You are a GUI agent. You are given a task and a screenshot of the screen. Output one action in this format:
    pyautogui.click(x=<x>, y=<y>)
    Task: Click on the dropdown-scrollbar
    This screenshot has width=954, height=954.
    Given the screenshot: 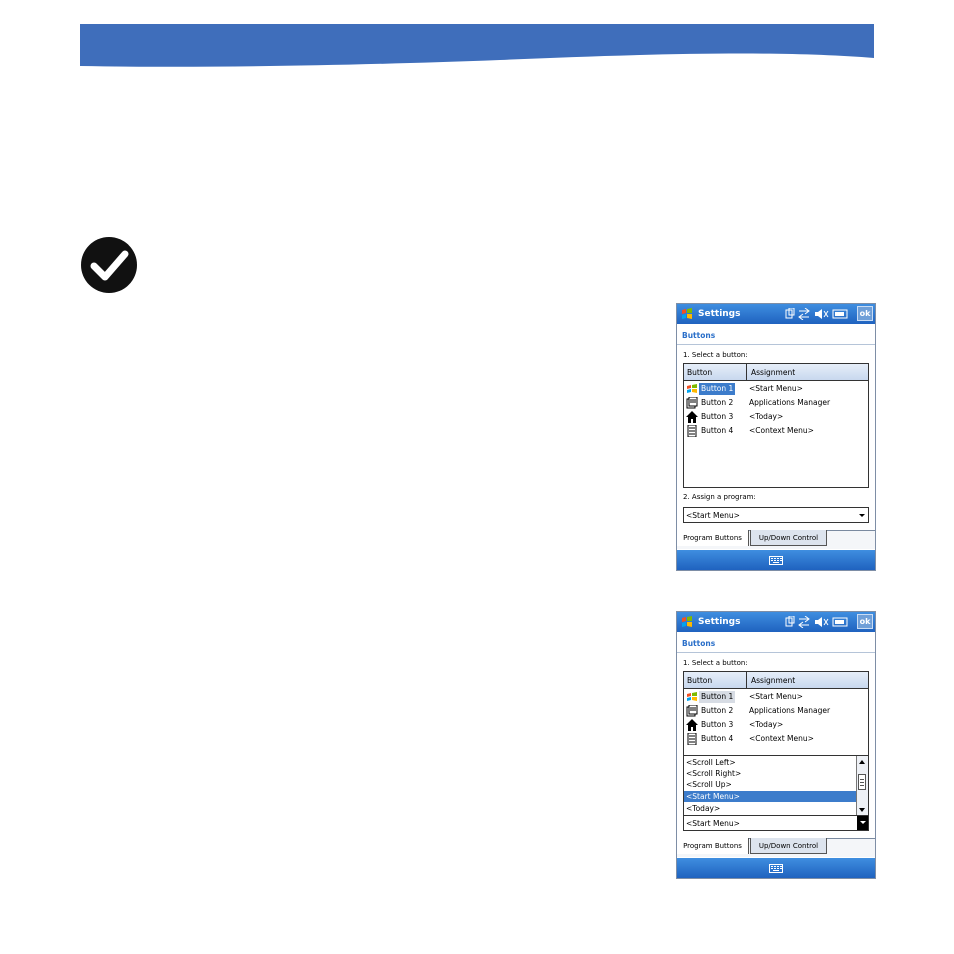 What is the action you would take?
    pyautogui.click(x=862, y=786)
    